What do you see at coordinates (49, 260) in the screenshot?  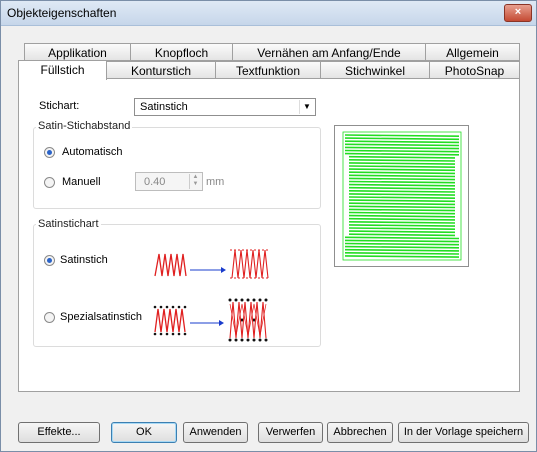 I see `satinstich-radio` at bounding box center [49, 260].